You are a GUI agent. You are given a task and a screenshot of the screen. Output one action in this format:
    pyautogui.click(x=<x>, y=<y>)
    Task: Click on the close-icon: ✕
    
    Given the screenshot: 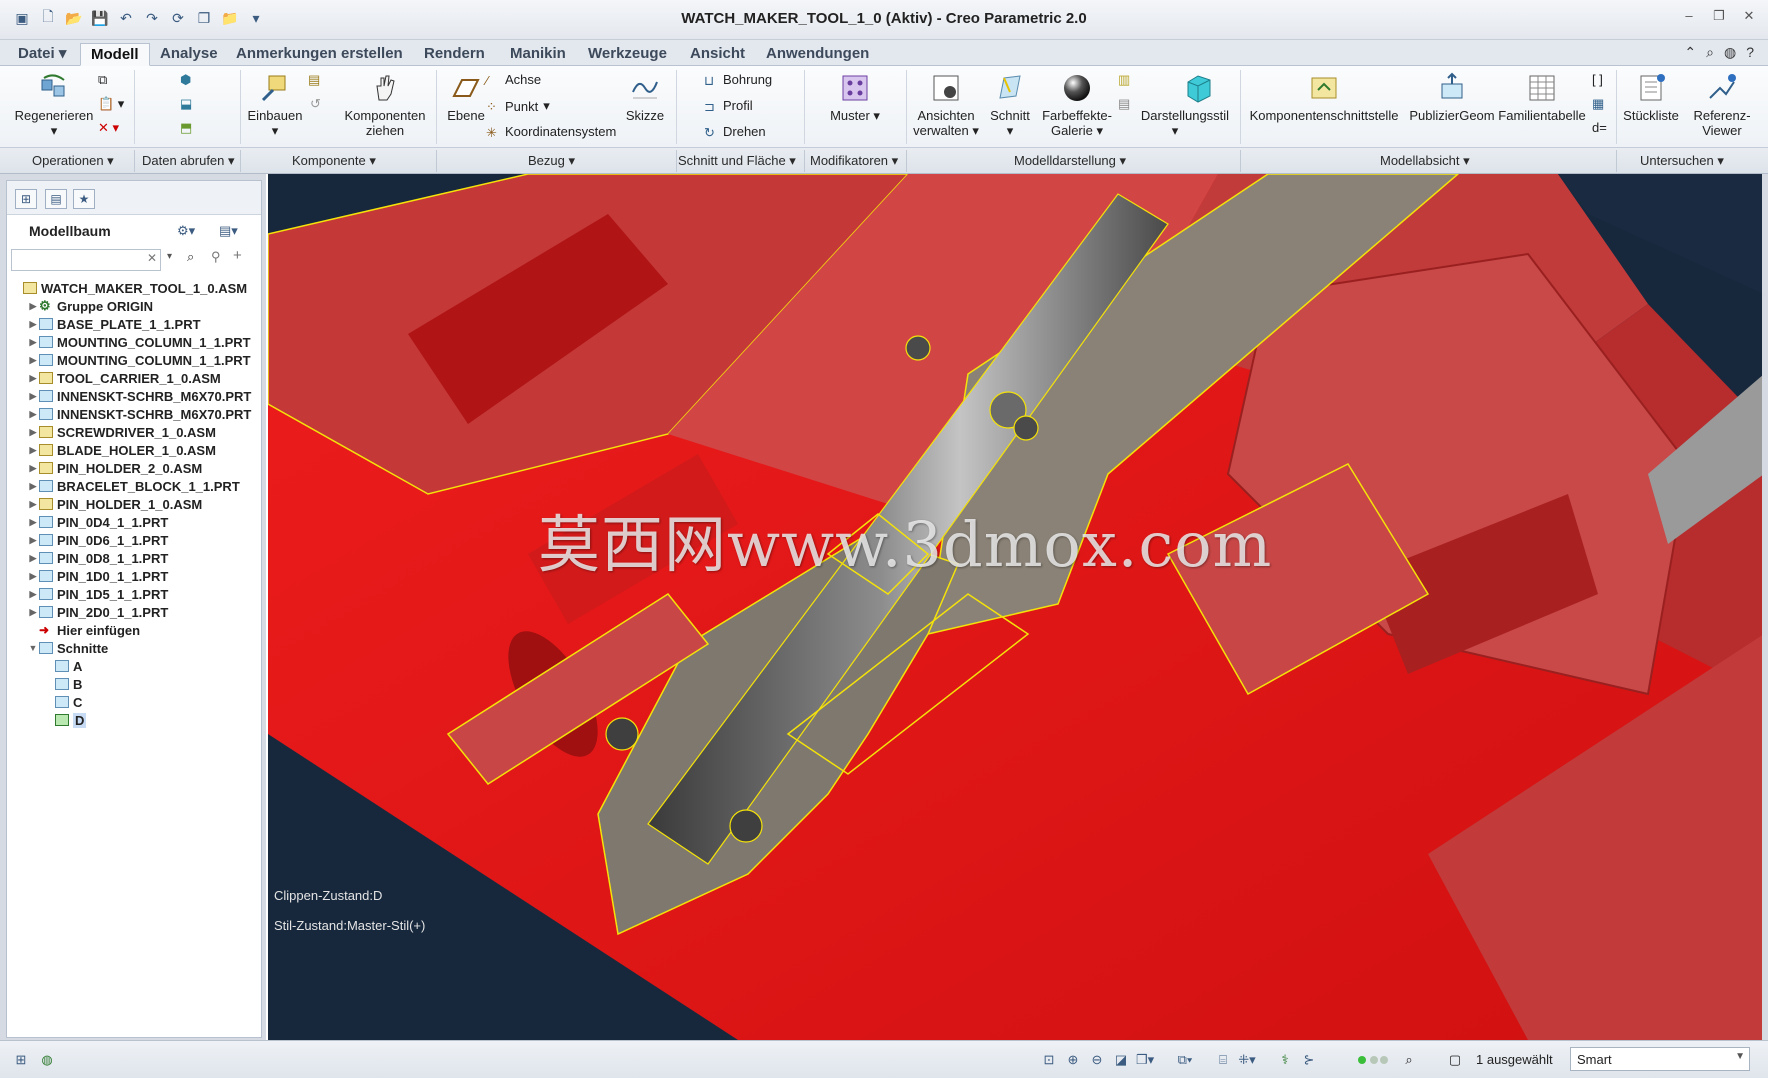 What is the action you would take?
    pyautogui.click(x=1749, y=16)
    